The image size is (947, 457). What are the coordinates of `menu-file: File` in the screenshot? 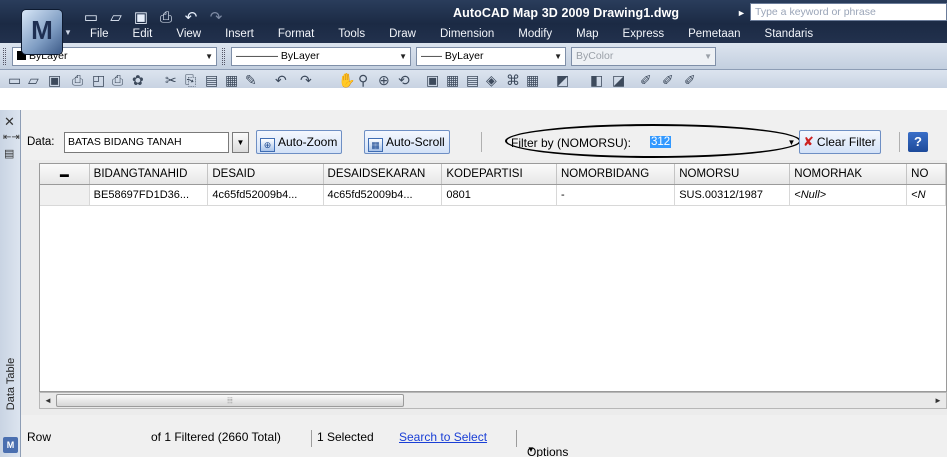 It's located at (99, 34).